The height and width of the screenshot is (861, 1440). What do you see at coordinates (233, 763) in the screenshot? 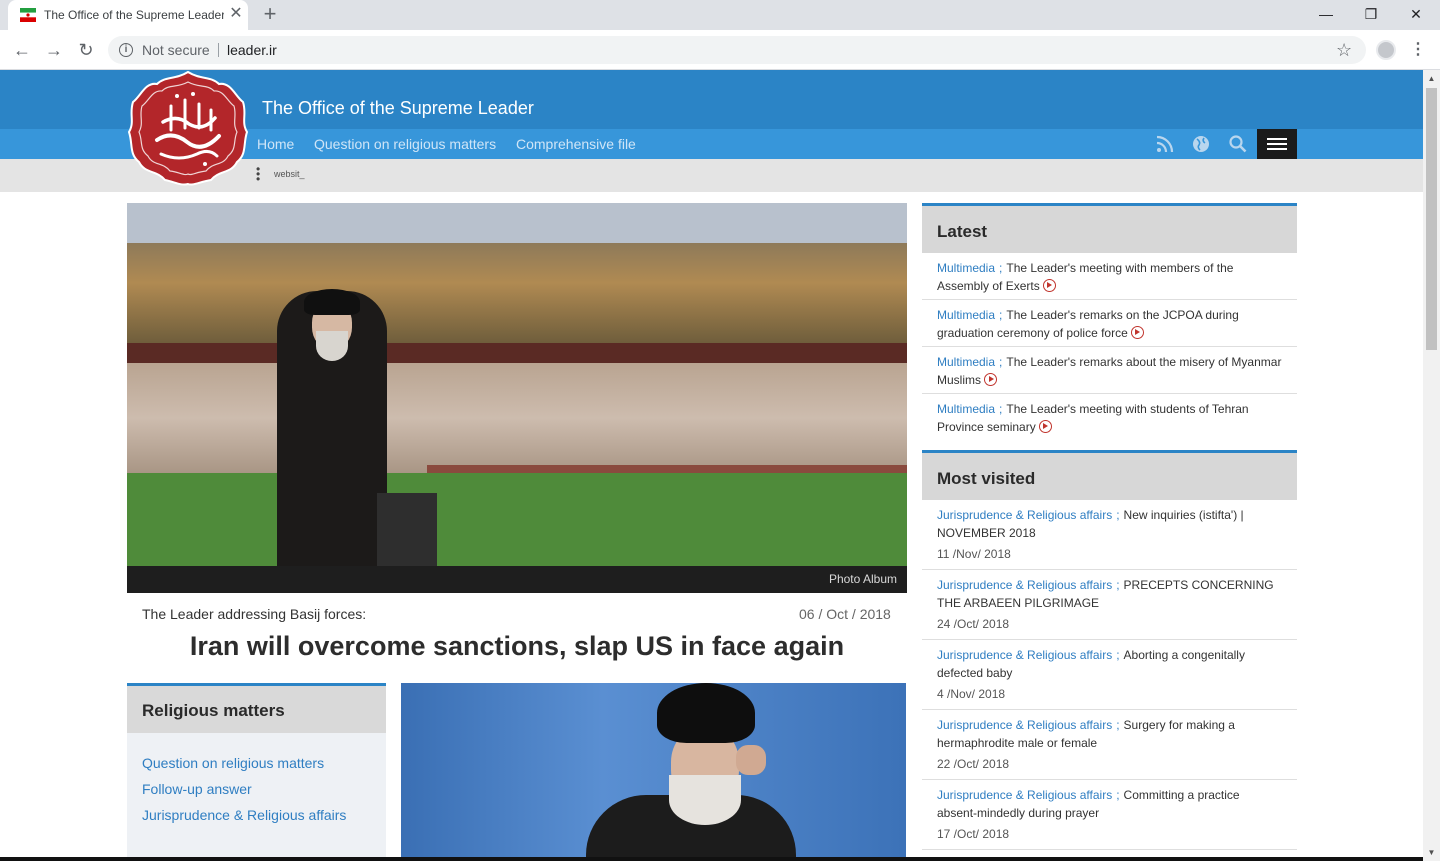
I see `religious-link-question: Question on religious matters` at bounding box center [233, 763].